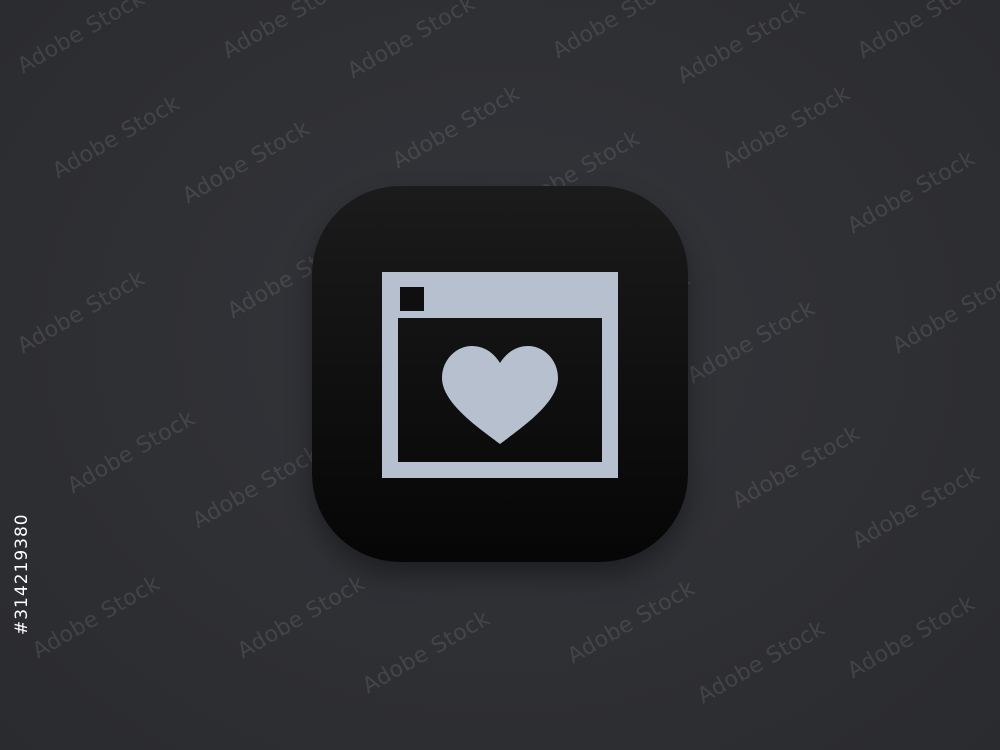  Describe the element at coordinates (412, 299) in the screenshot. I see `window-control-square` at that location.